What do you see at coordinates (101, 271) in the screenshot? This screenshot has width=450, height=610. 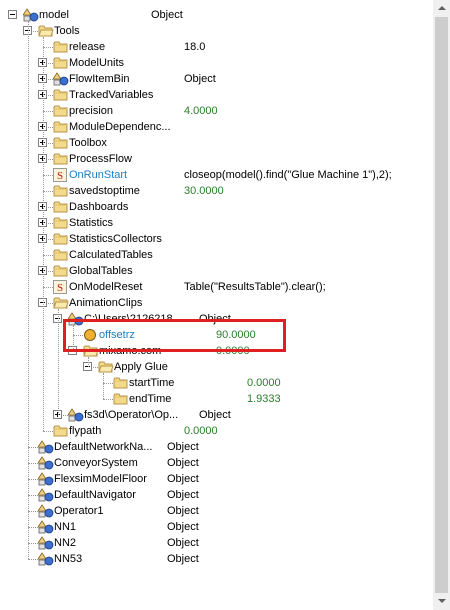 I see `node-label: GlobalTables` at bounding box center [101, 271].